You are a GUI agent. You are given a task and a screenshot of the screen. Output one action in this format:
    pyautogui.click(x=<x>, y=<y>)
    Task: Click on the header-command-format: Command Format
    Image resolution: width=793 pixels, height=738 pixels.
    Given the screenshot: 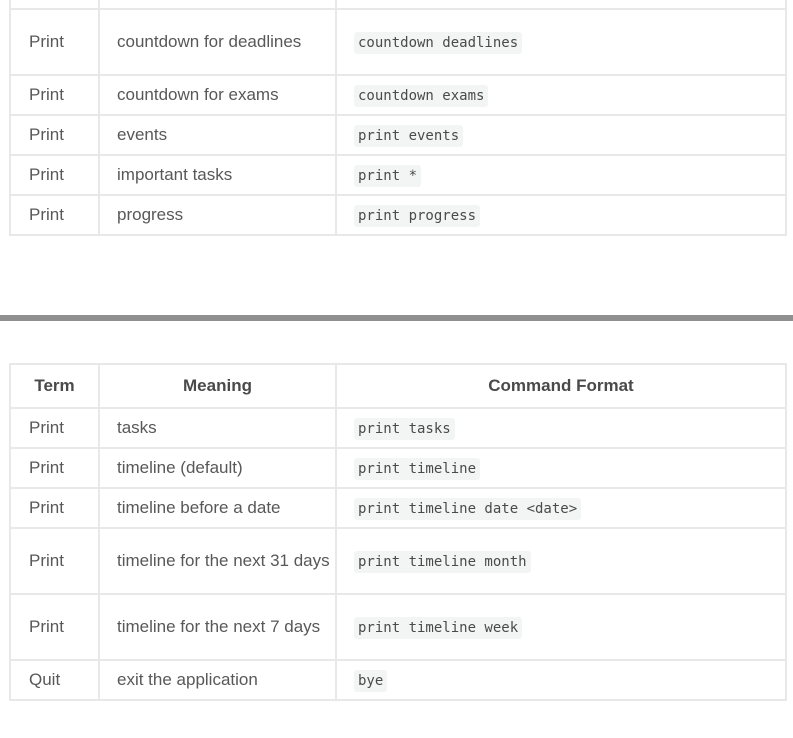 What is the action you would take?
    pyautogui.click(x=561, y=386)
    